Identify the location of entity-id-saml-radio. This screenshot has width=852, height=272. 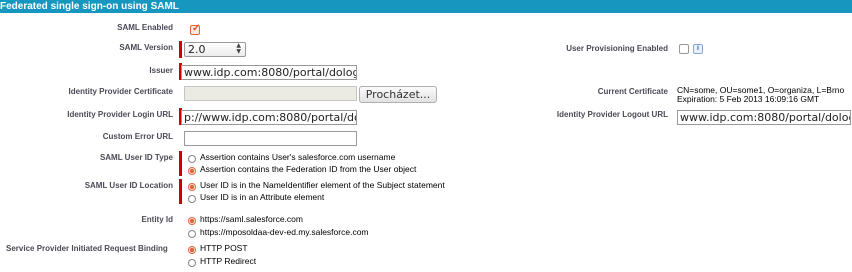
(192, 221).